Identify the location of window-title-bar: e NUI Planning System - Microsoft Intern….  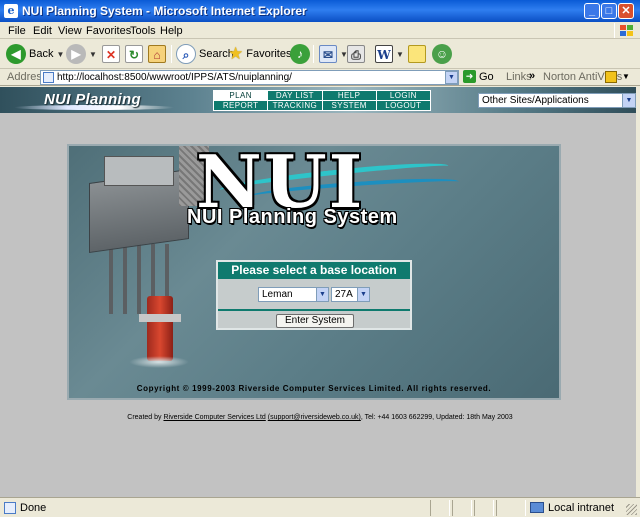
(320, 11).